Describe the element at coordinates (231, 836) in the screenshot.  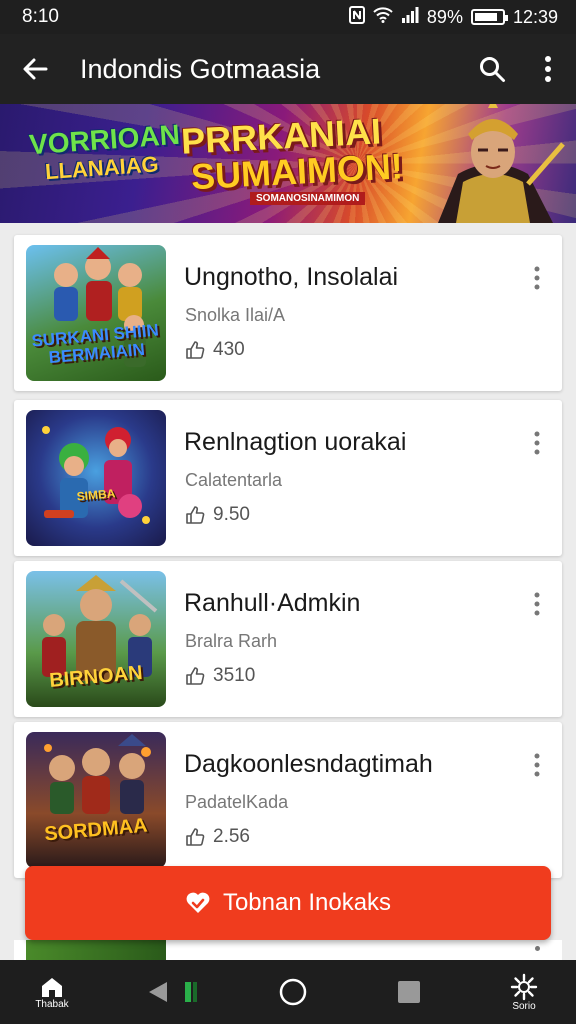
I see `game-rating-value: 2.56` at that location.